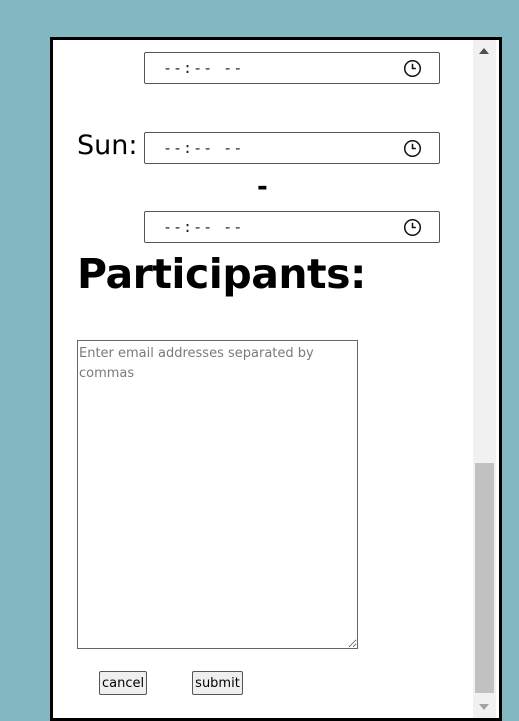 The image size is (519, 721). What do you see at coordinates (292, 148) in the screenshot?
I see `sunday-start-time-input: --:-- --` at bounding box center [292, 148].